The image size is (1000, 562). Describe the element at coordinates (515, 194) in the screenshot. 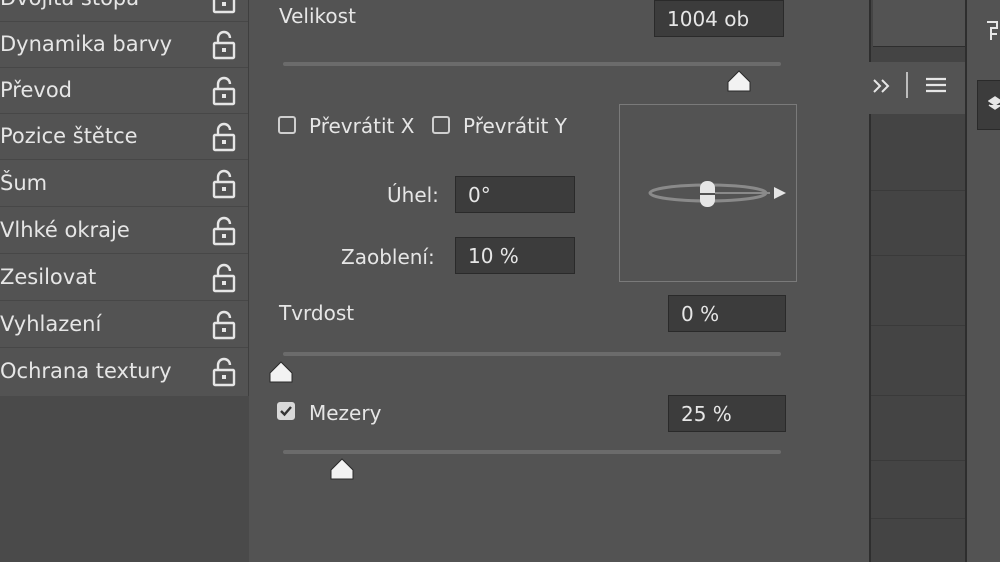

I see `angle-input: 0°` at that location.